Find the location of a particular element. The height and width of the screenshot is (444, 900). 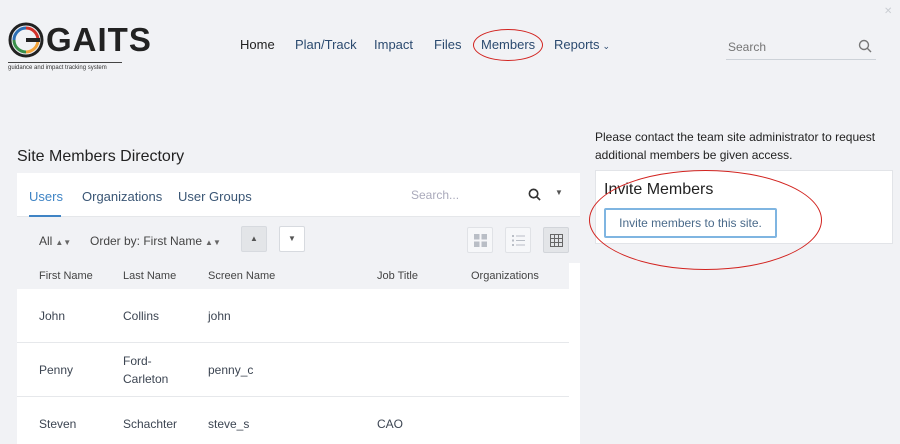

cell-screen-name: penny_c is located at coordinates (231, 370).